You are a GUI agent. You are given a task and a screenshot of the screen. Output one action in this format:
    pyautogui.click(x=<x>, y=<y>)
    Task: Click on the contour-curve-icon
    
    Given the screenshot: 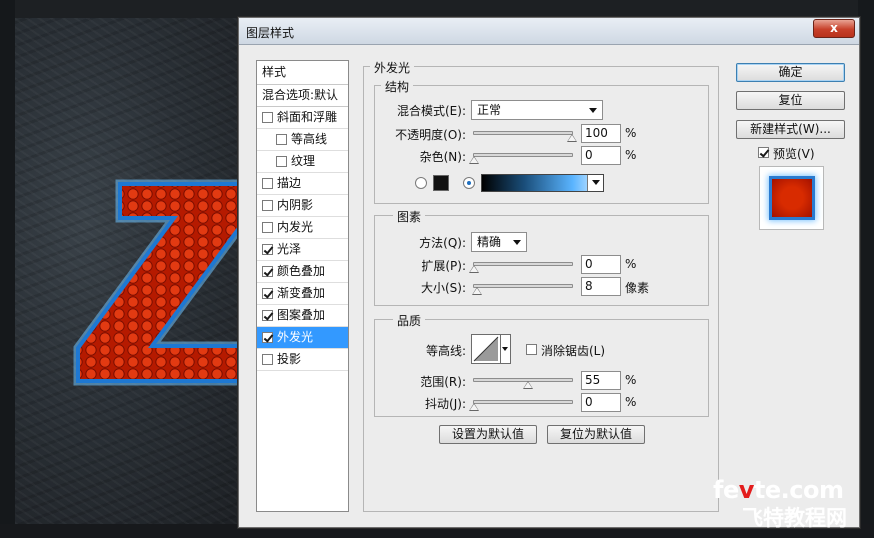 What is the action you would take?
    pyautogui.click(x=486, y=349)
    